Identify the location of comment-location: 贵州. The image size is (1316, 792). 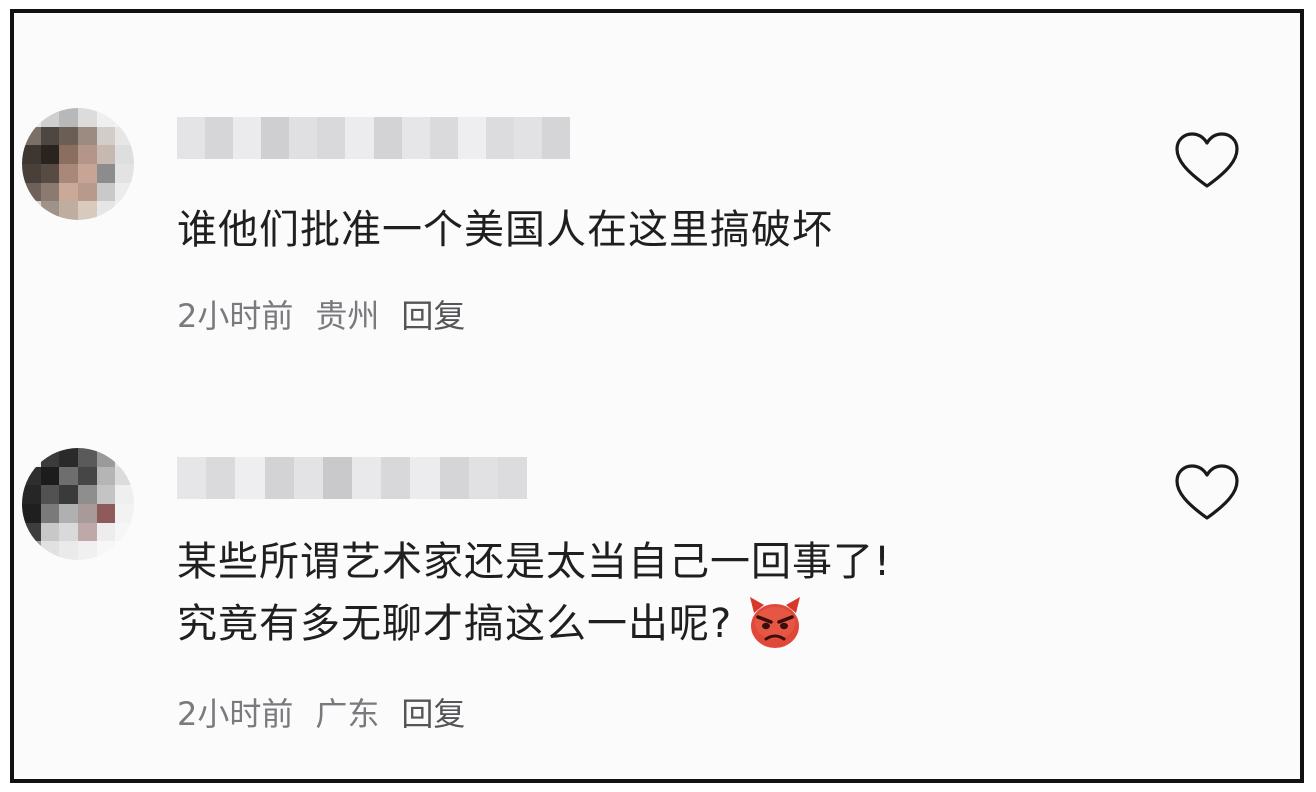
(347, 316).